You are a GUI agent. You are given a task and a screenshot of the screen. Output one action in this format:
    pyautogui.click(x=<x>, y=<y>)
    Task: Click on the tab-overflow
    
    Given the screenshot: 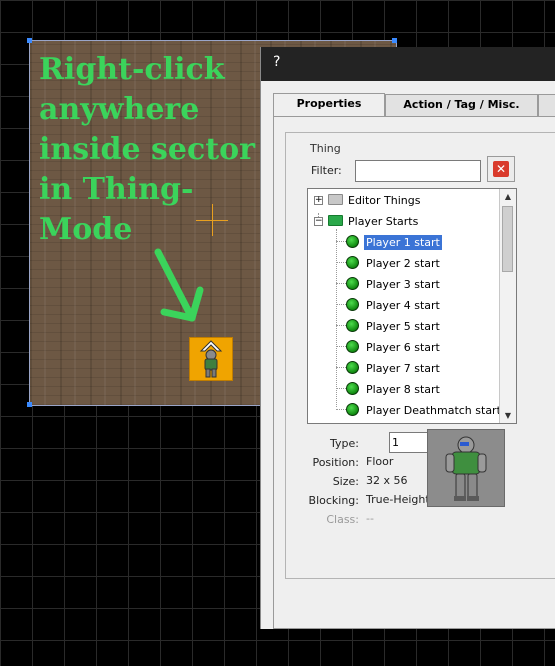 What is the action you would take?
    pyautogui.click(x=546, y=105)
    